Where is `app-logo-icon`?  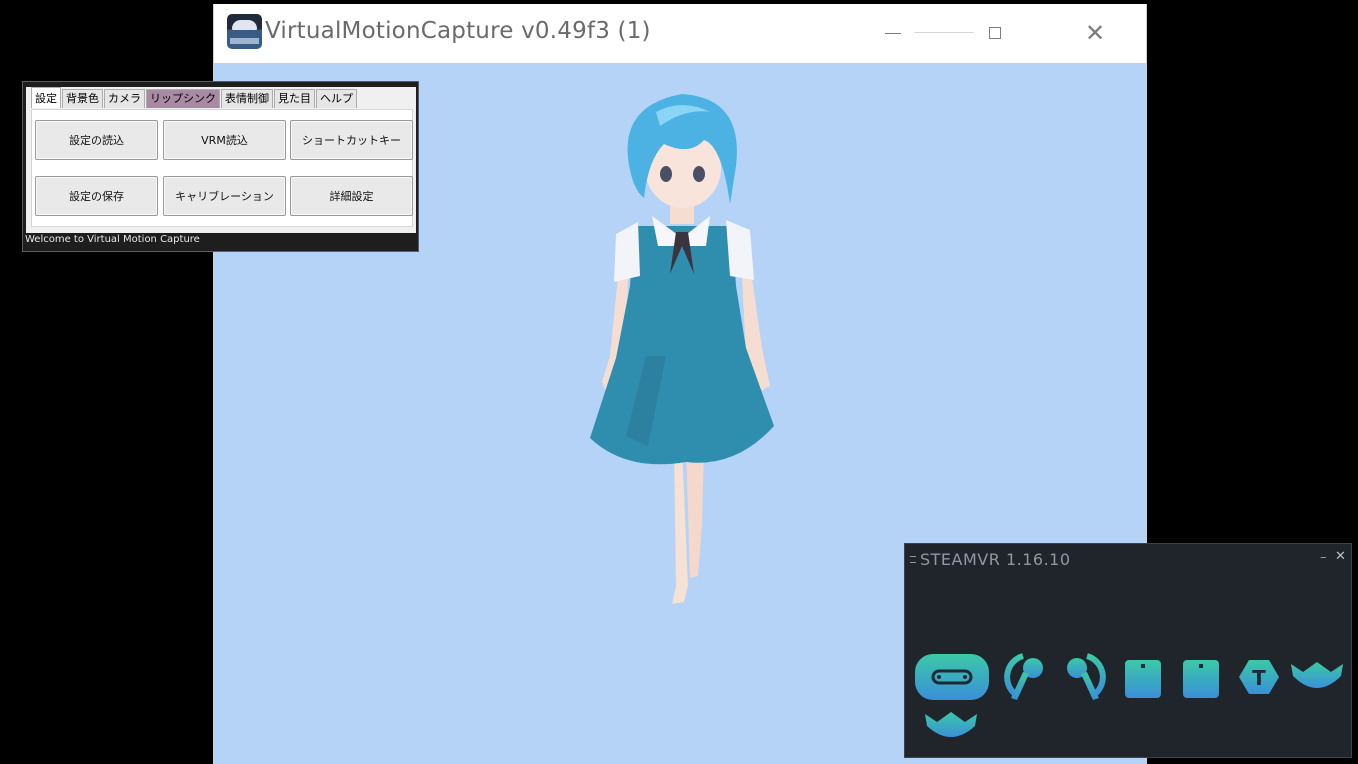
app-logo-icon is located at coordinates (244, 31).